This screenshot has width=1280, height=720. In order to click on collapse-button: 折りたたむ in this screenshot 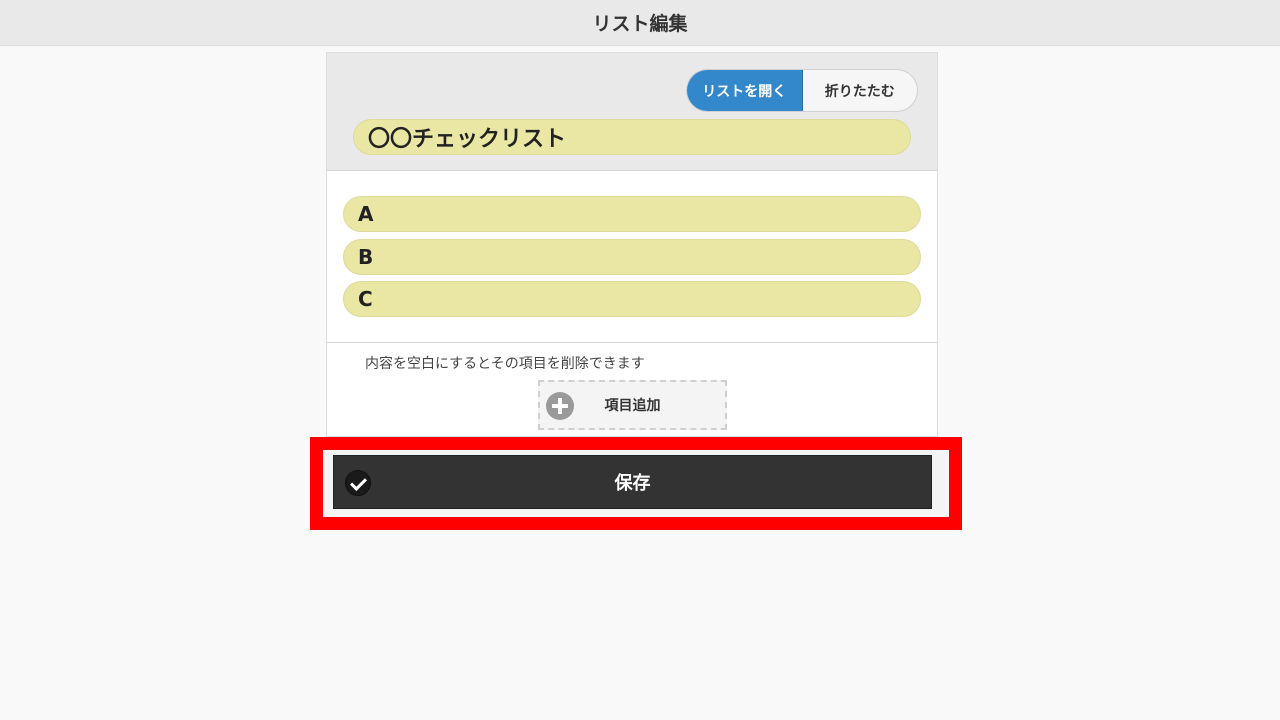, I will do `click(860, 90)`.